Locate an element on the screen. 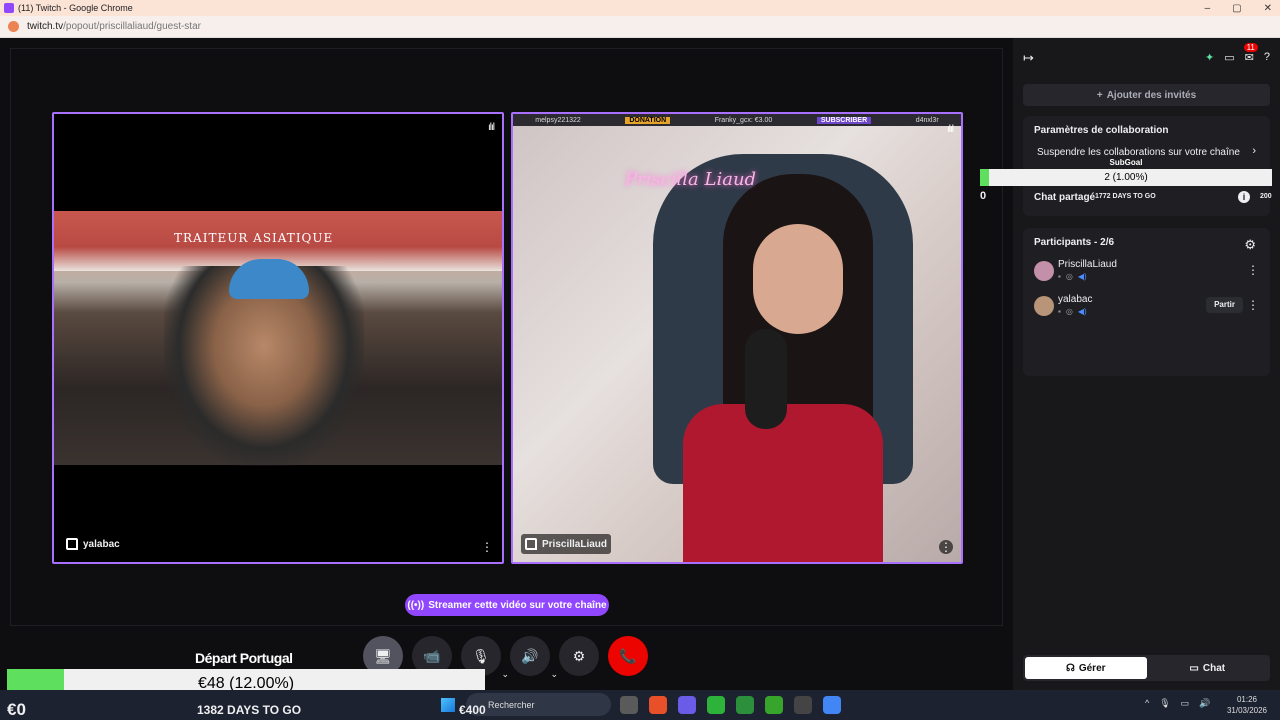  name-tag: yalabac is located at coordinates (93, 544).